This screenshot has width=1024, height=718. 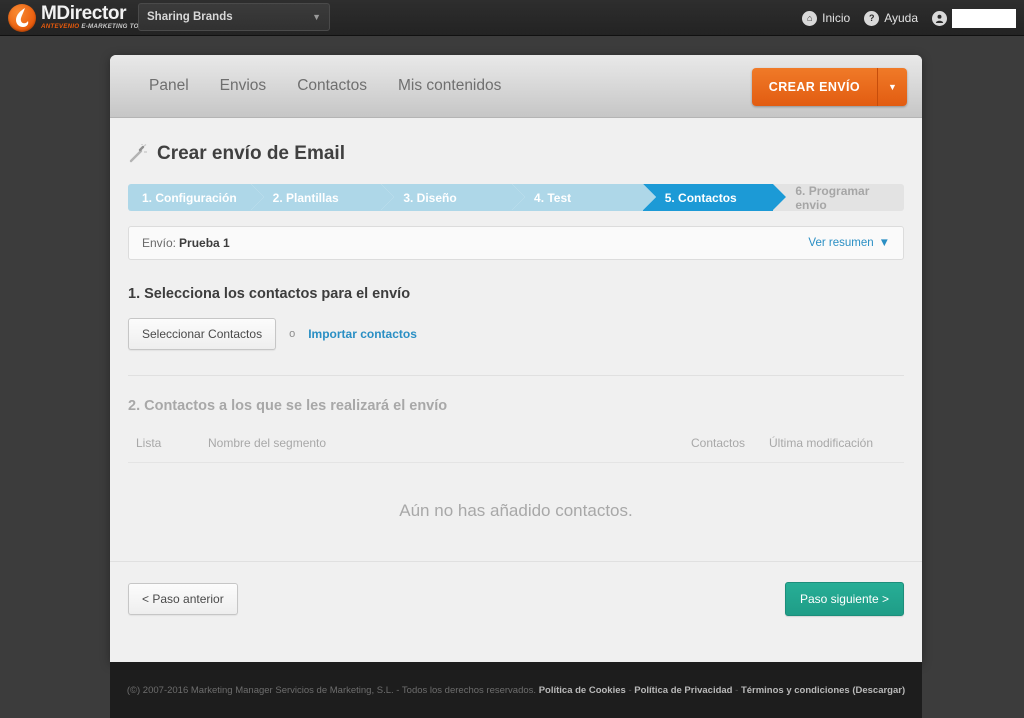 What do you see at coordinates (700, 197) in the screenshot?
I see `wizard-step-5-label: 5. Contactos` at bounding box center [700, 197].